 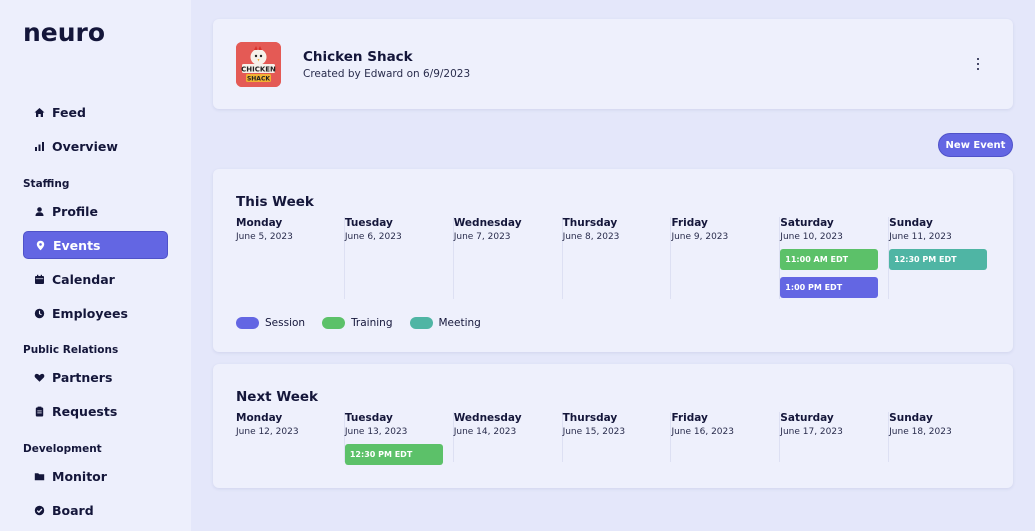 I want to click on location-pin-icon, so click(x=40, y=245).